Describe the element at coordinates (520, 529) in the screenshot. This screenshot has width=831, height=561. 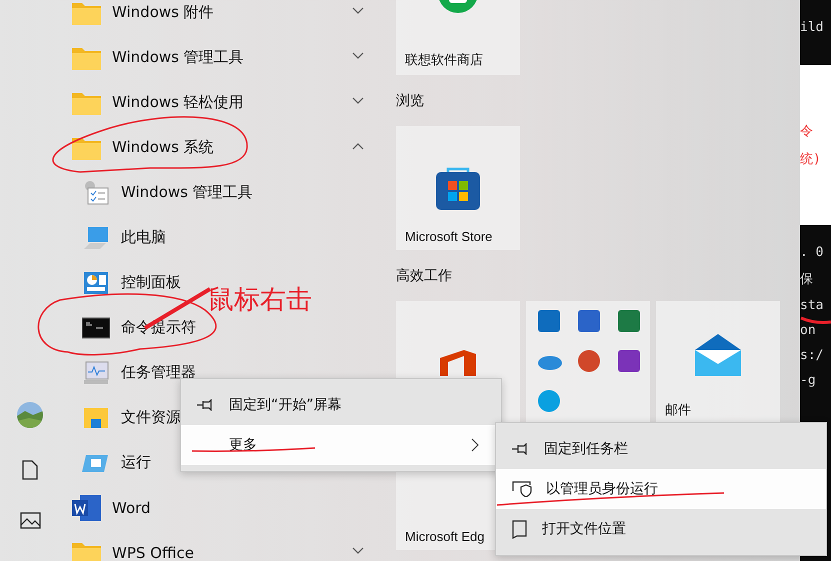
I see `file-location-icon` at that location.